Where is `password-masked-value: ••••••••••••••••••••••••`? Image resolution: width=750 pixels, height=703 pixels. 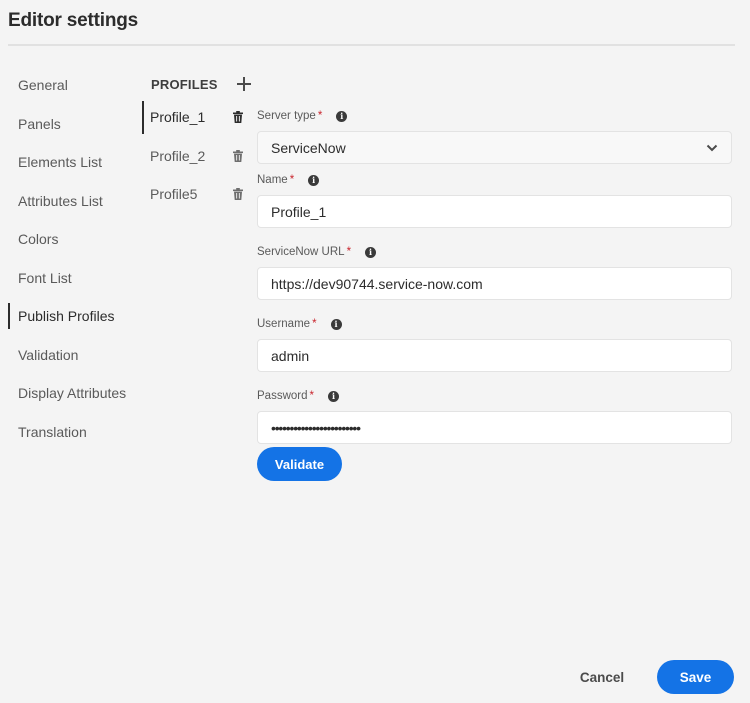 password-masked-value: •••••••••••••••••••••••• is located at coordinates (316, 427).